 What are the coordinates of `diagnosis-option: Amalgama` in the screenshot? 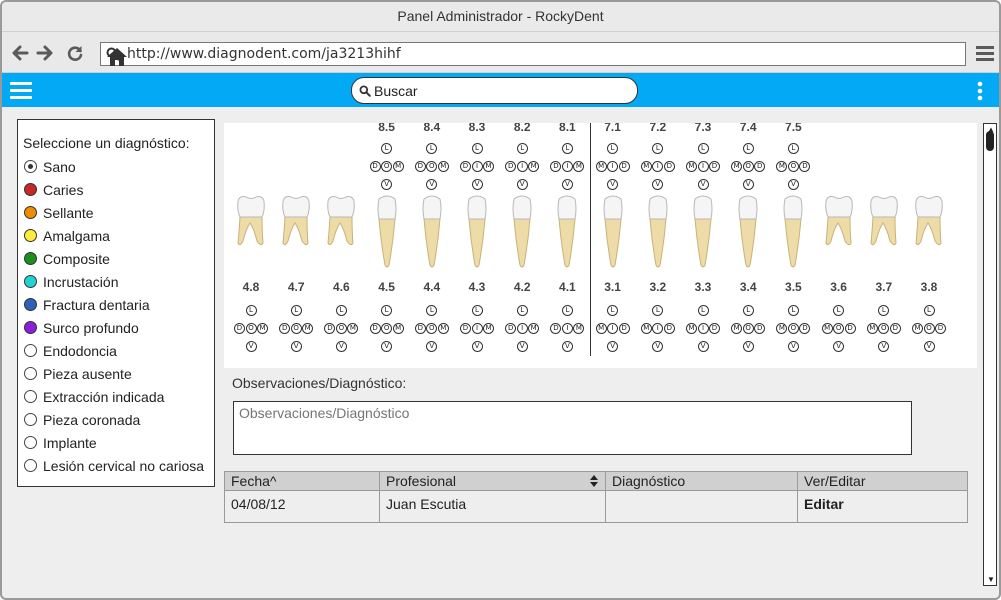 It's located at (114, 237).